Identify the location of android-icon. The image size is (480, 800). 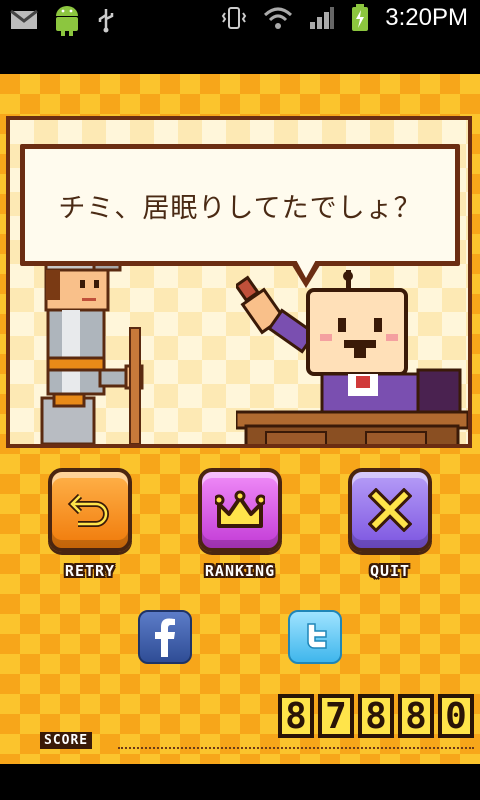
(67, 21).